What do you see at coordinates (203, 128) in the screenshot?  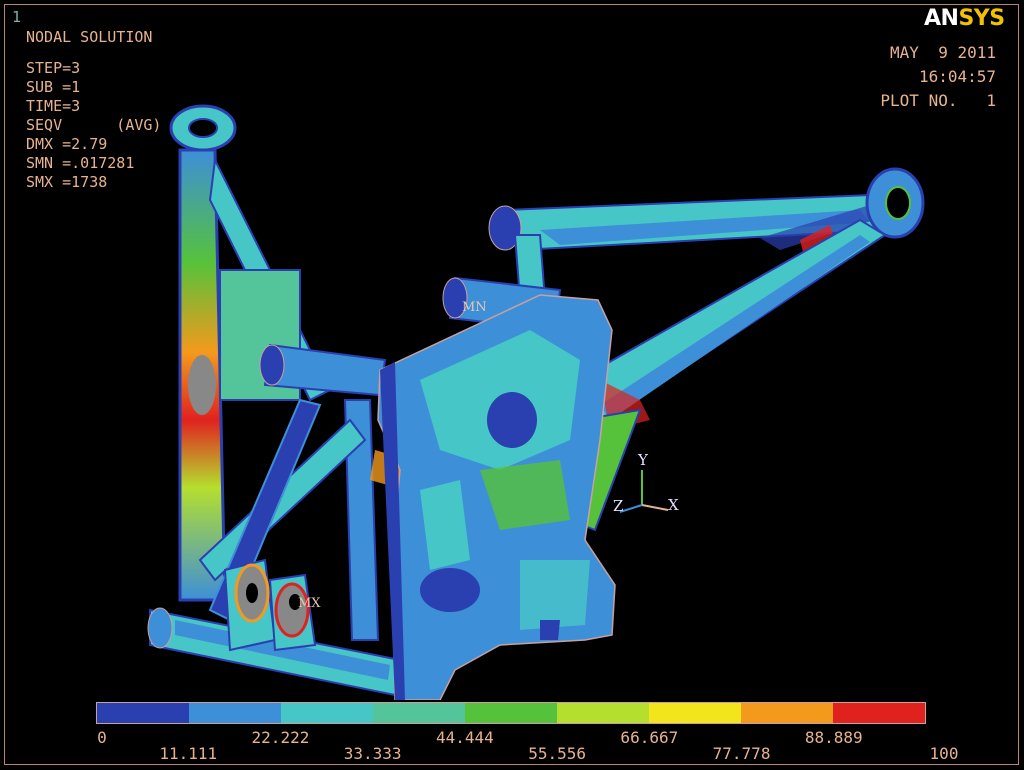 I see `left-eye-mount` at bounding box center [203, 128].